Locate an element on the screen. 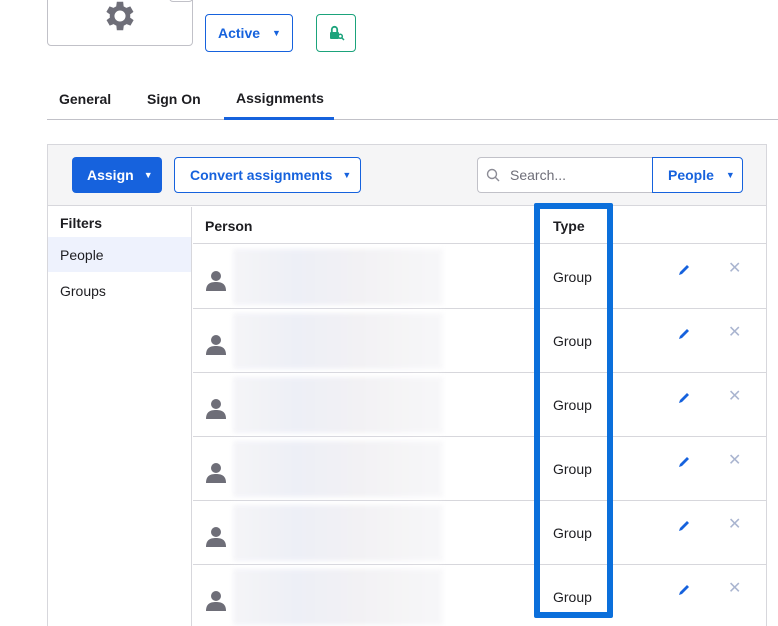 This screenshot has width=778, height=626. tab-sign-on: Sign On is located at coordinates (174, 99).